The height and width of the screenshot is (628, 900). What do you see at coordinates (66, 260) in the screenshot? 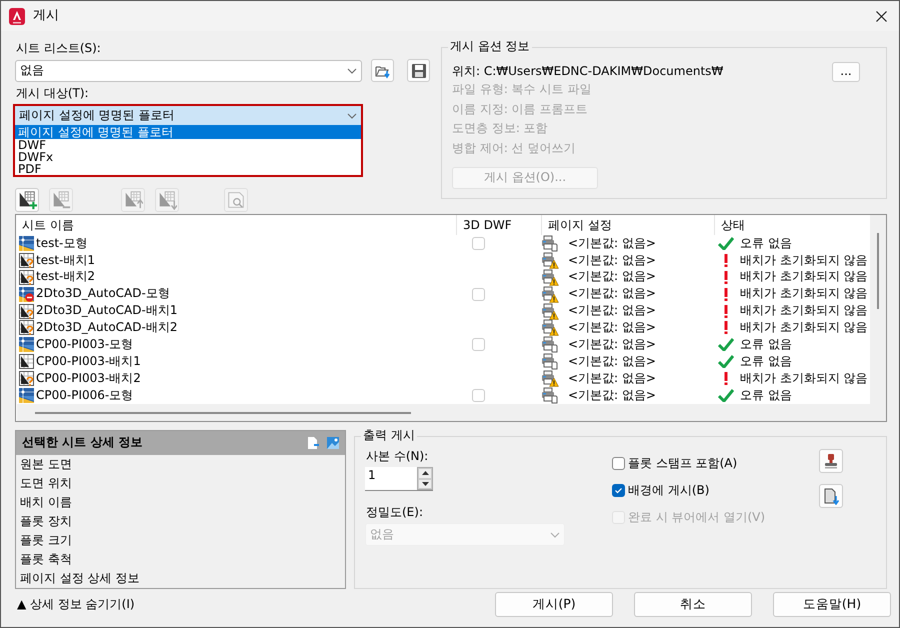
I see `sheet-name: test-배치1` at bounding box center [66, 260].